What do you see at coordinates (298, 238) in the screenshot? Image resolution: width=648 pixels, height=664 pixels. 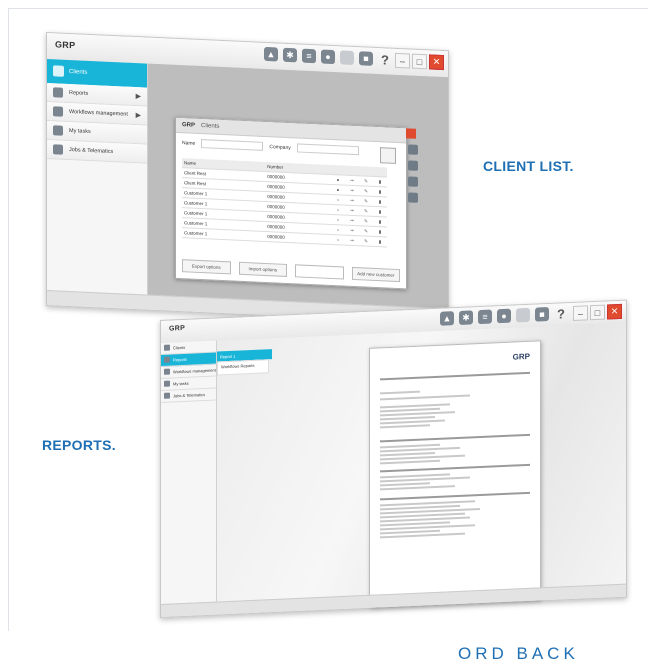 I see `client-number: 0000000` at bounding box center [298, 238].